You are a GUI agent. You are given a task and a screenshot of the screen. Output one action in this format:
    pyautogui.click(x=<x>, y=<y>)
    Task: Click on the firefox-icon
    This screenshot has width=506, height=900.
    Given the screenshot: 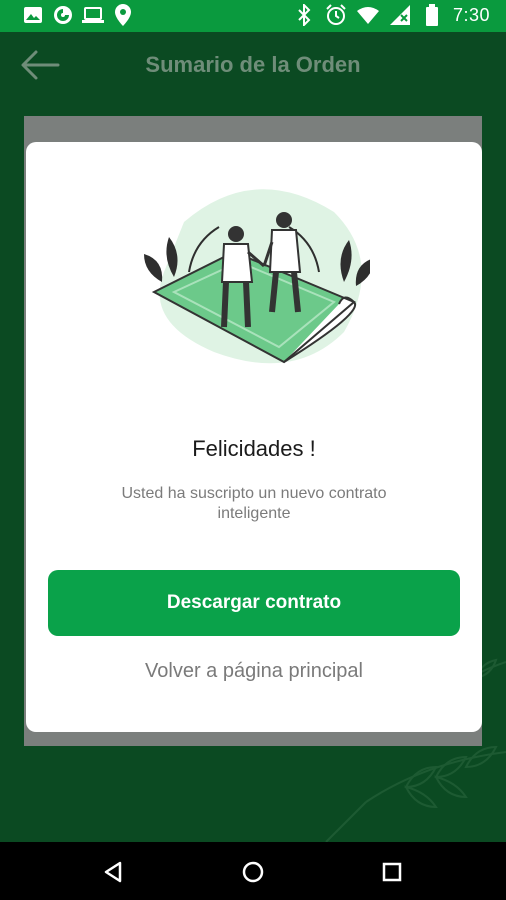 What is the action you would take?
    pyautogui.click(x=63, y=15)
    